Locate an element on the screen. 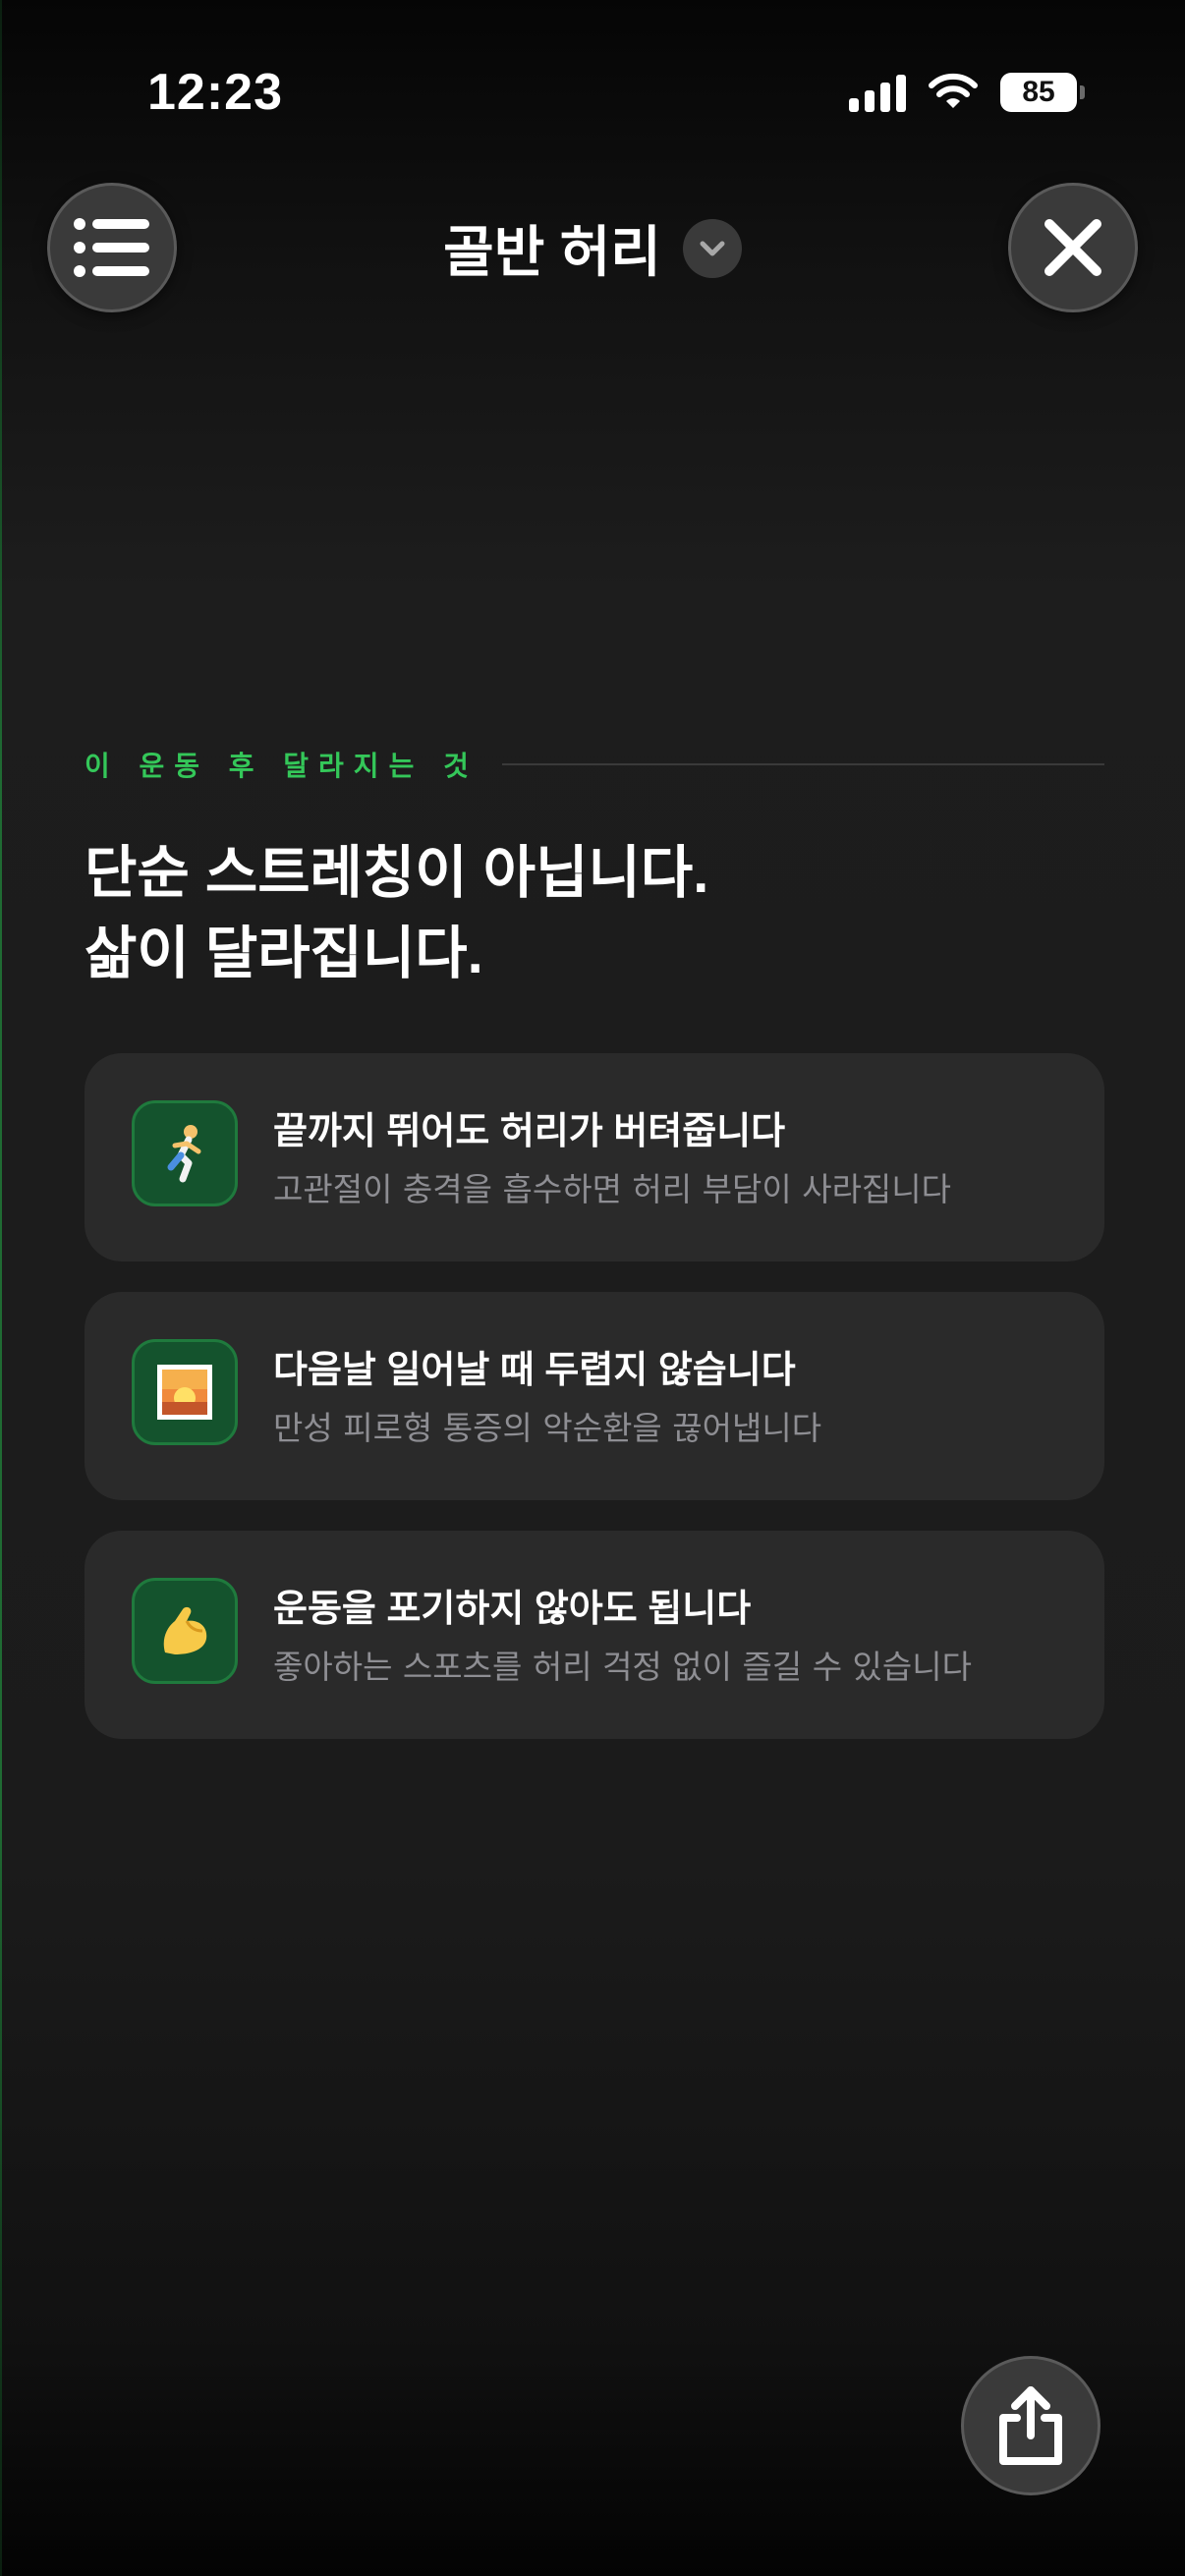 The height and width of the screenshot is (2576, 1185). chevron-down-icon is located at coordinates (713, 248).